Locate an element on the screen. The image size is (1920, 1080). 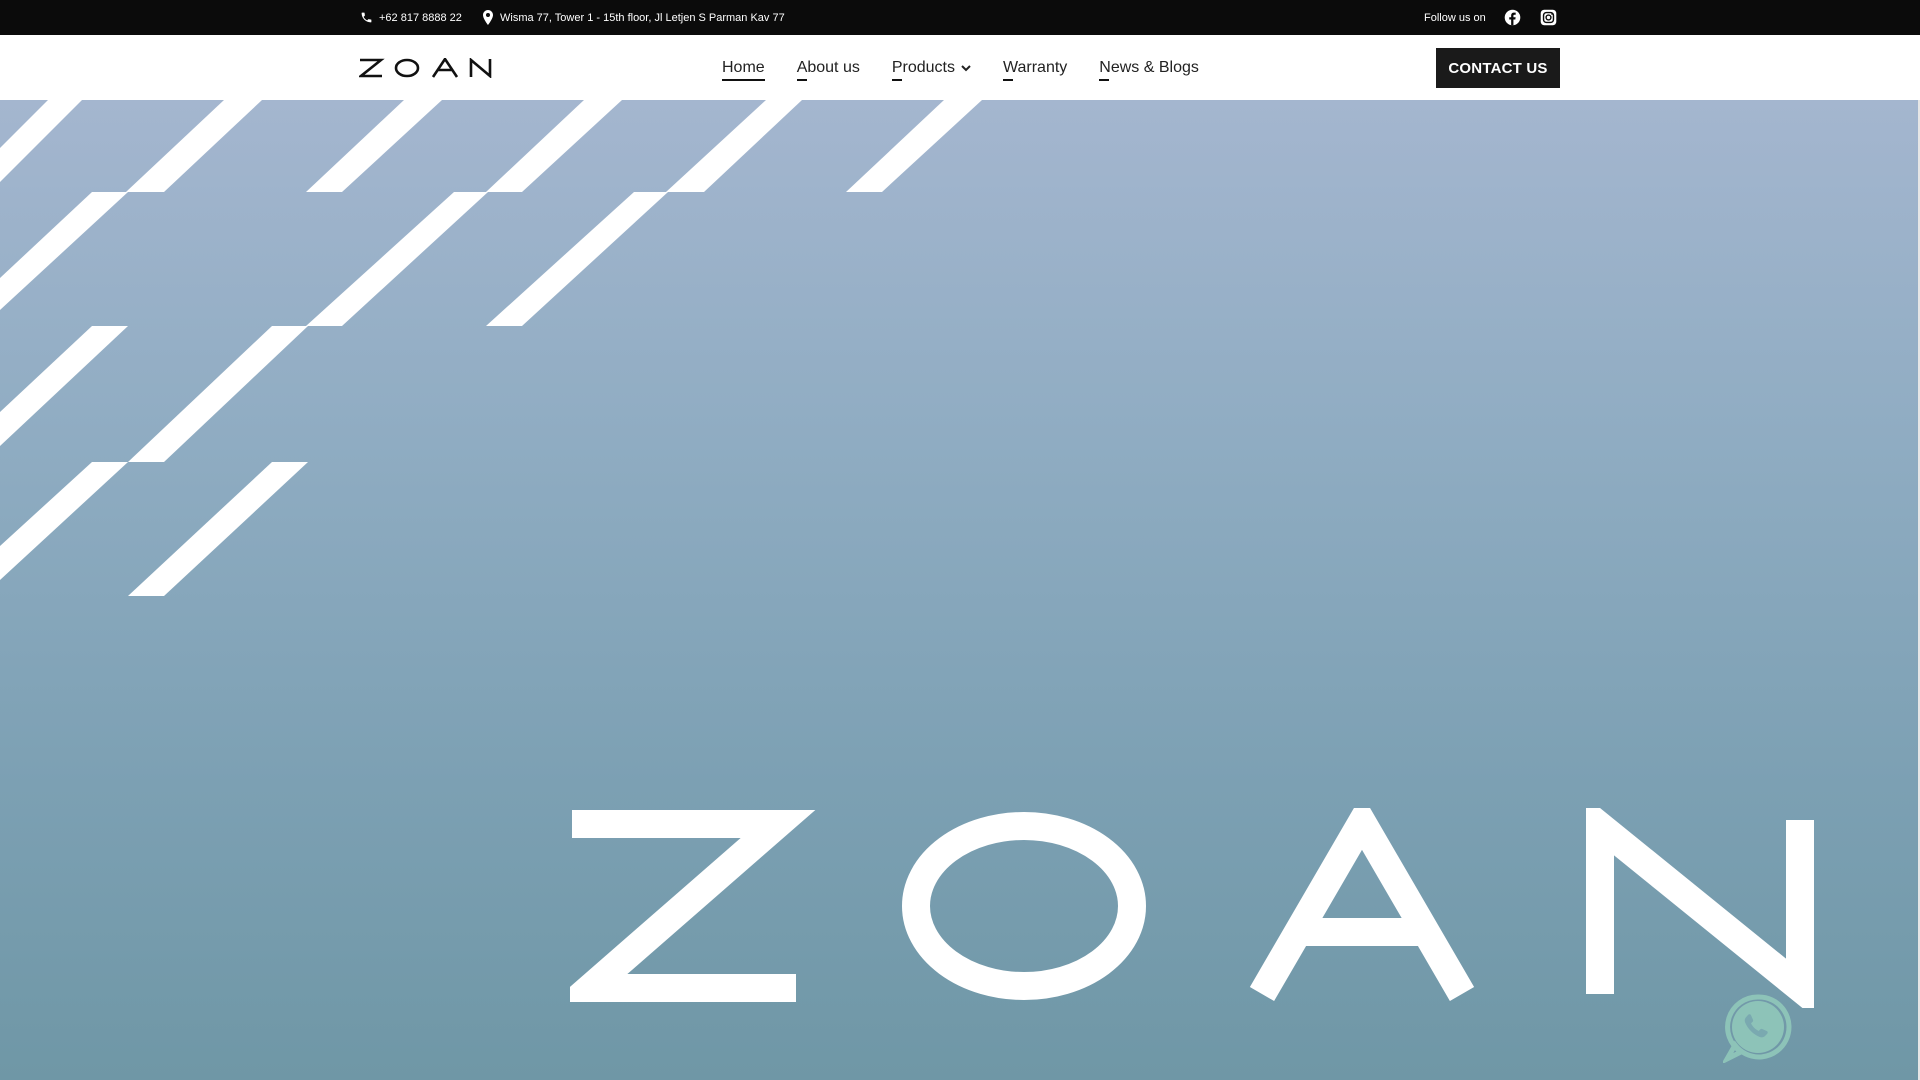
nav-home-label: Home is located at coordinates (743, 69).